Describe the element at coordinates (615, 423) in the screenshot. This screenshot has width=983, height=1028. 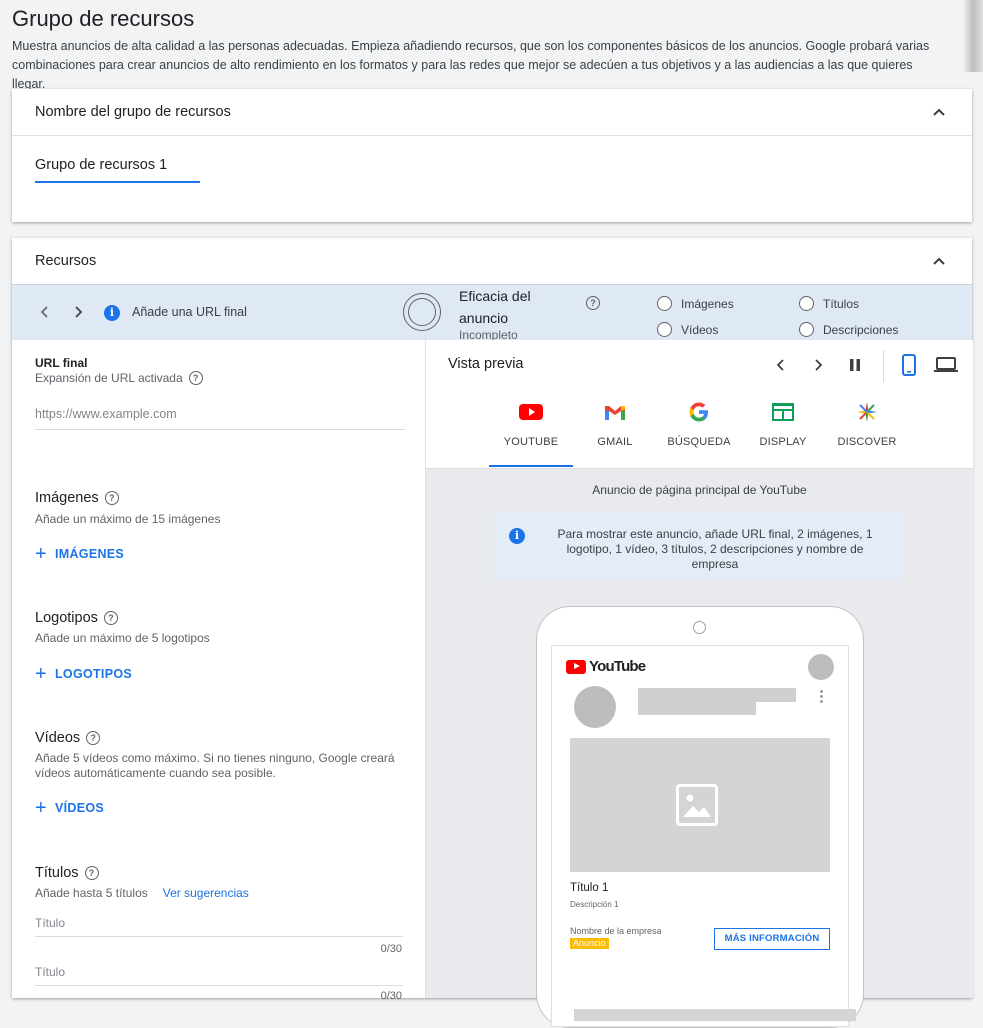
I see `tab-gmail: GMAIL` at that location.